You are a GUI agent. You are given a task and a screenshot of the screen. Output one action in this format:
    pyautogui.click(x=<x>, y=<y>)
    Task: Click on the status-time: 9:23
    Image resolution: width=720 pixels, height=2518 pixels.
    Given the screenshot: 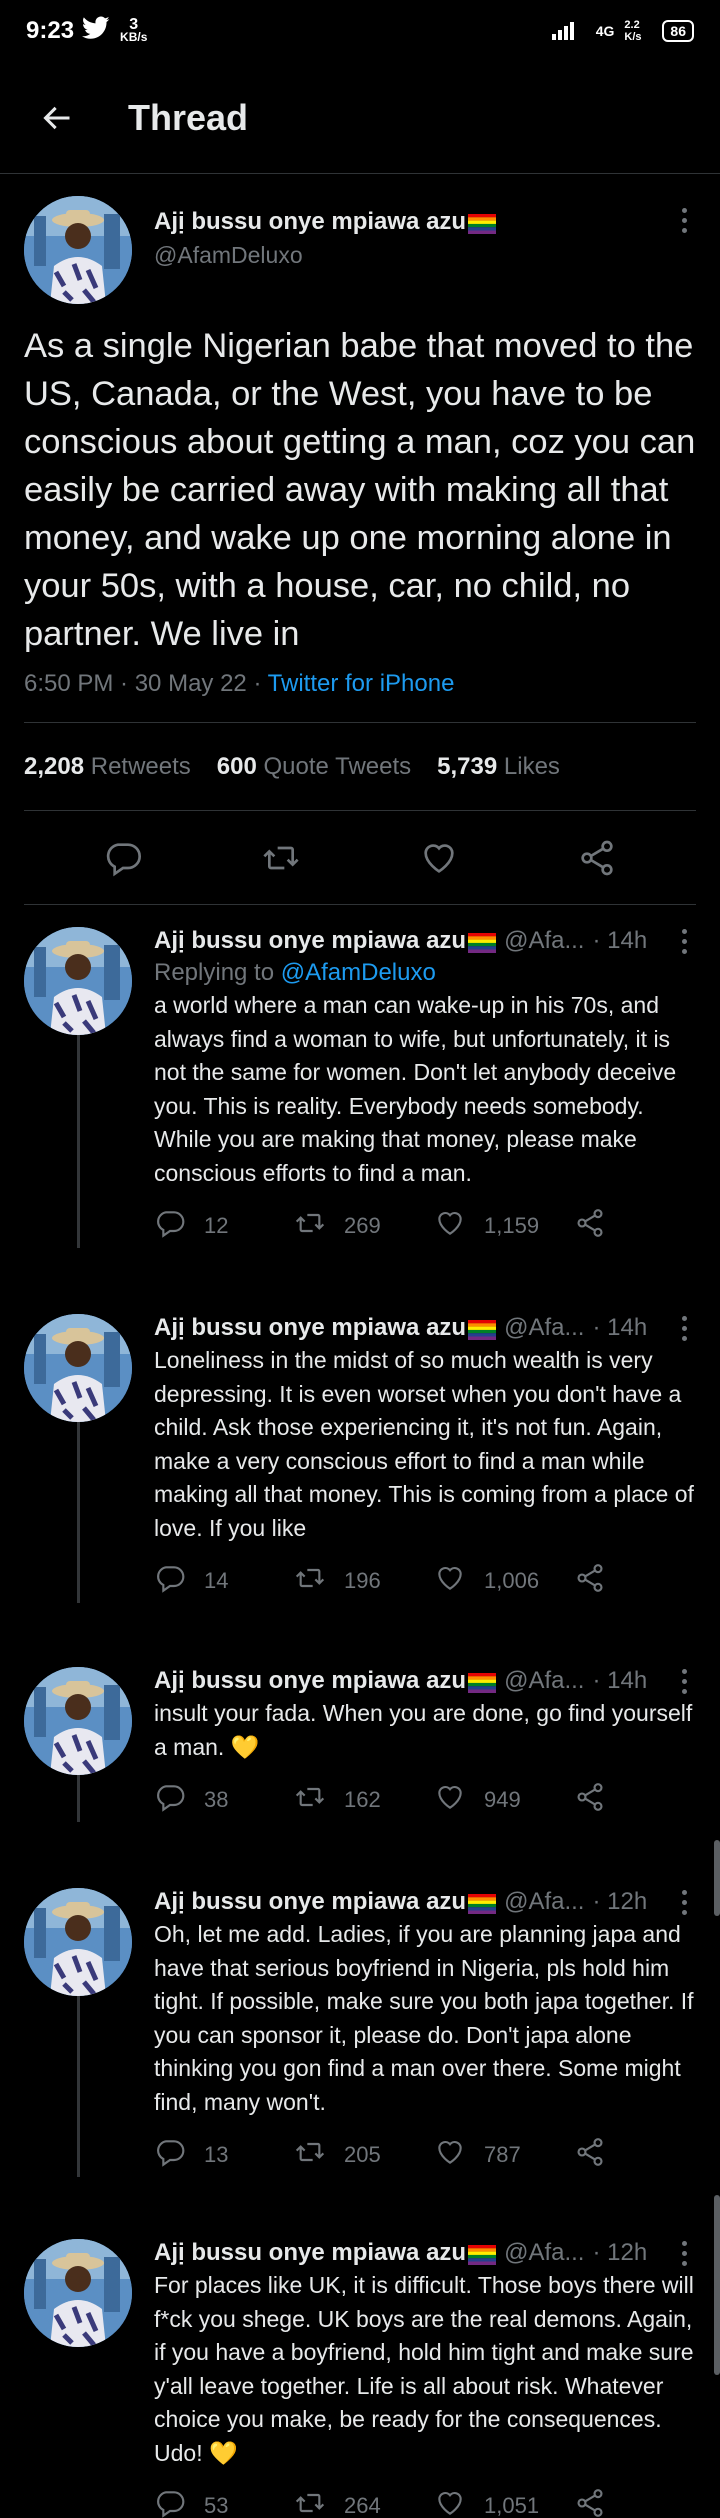 What is the action you would take?
    pyautogui.click(x=50, y=30)
    